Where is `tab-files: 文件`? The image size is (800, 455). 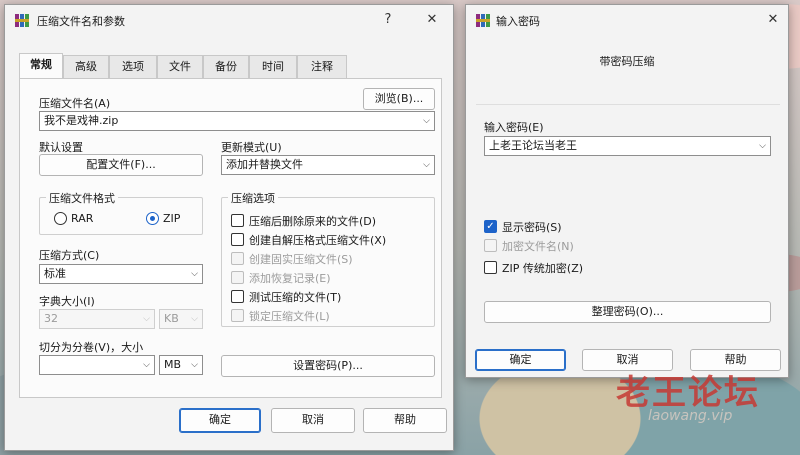
tab-files: 文件 is located at coordinates (180, 66).